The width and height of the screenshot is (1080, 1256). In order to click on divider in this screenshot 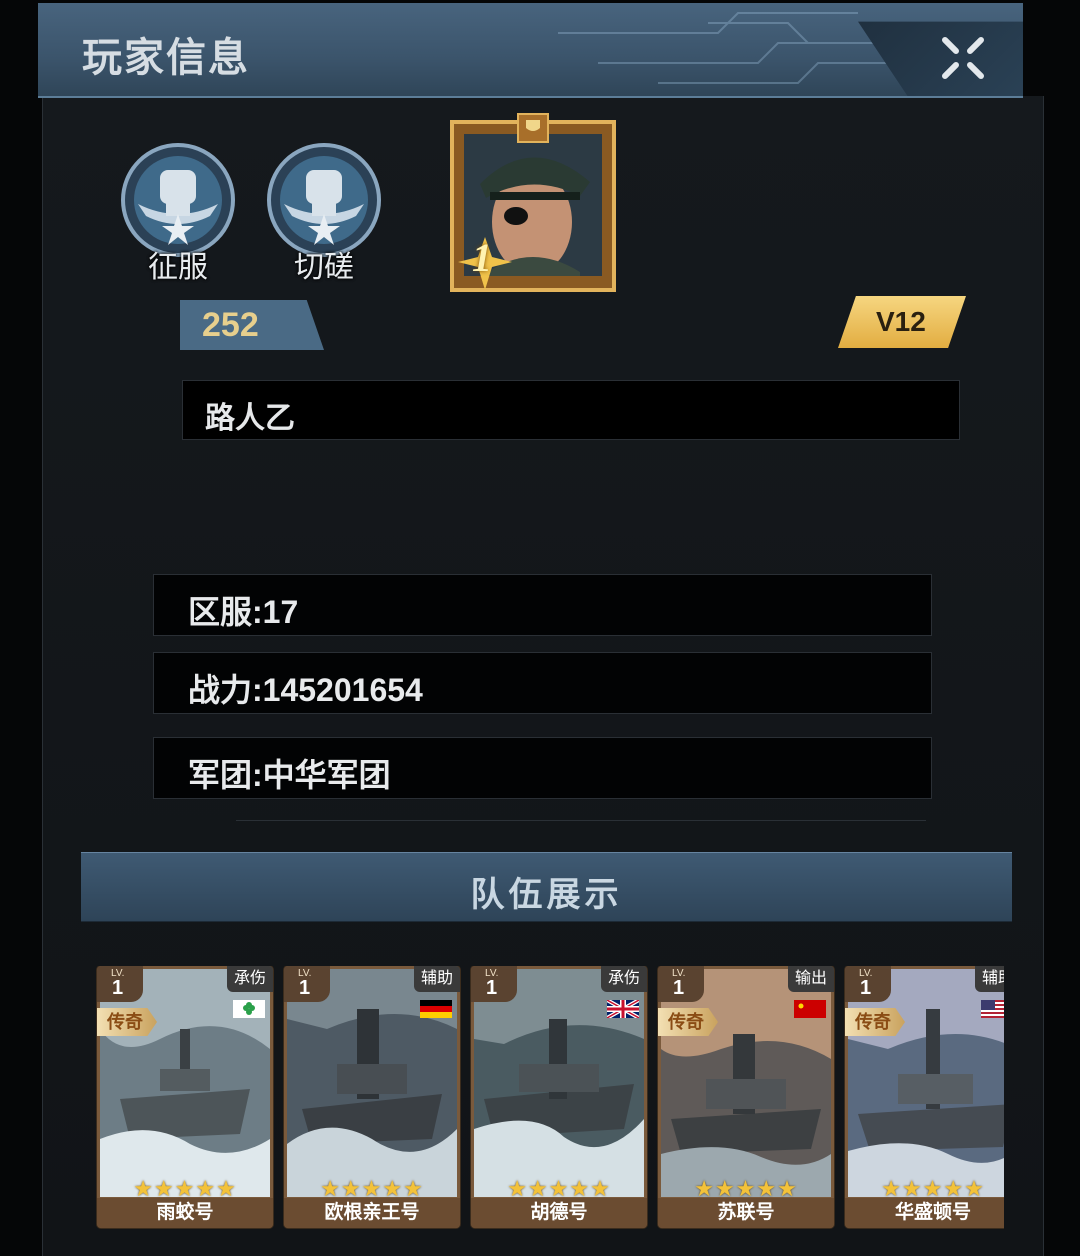, I will do `click(581, 820)`.